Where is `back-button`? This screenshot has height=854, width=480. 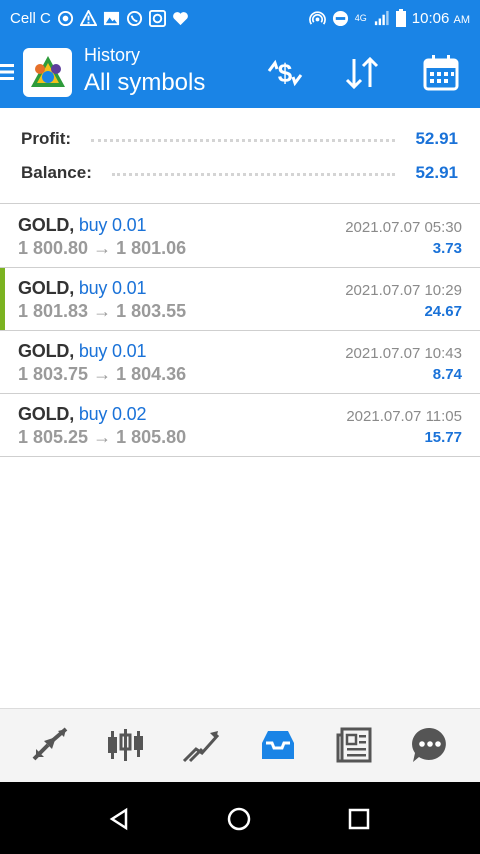
back-button is located at coordinates (119, 819).